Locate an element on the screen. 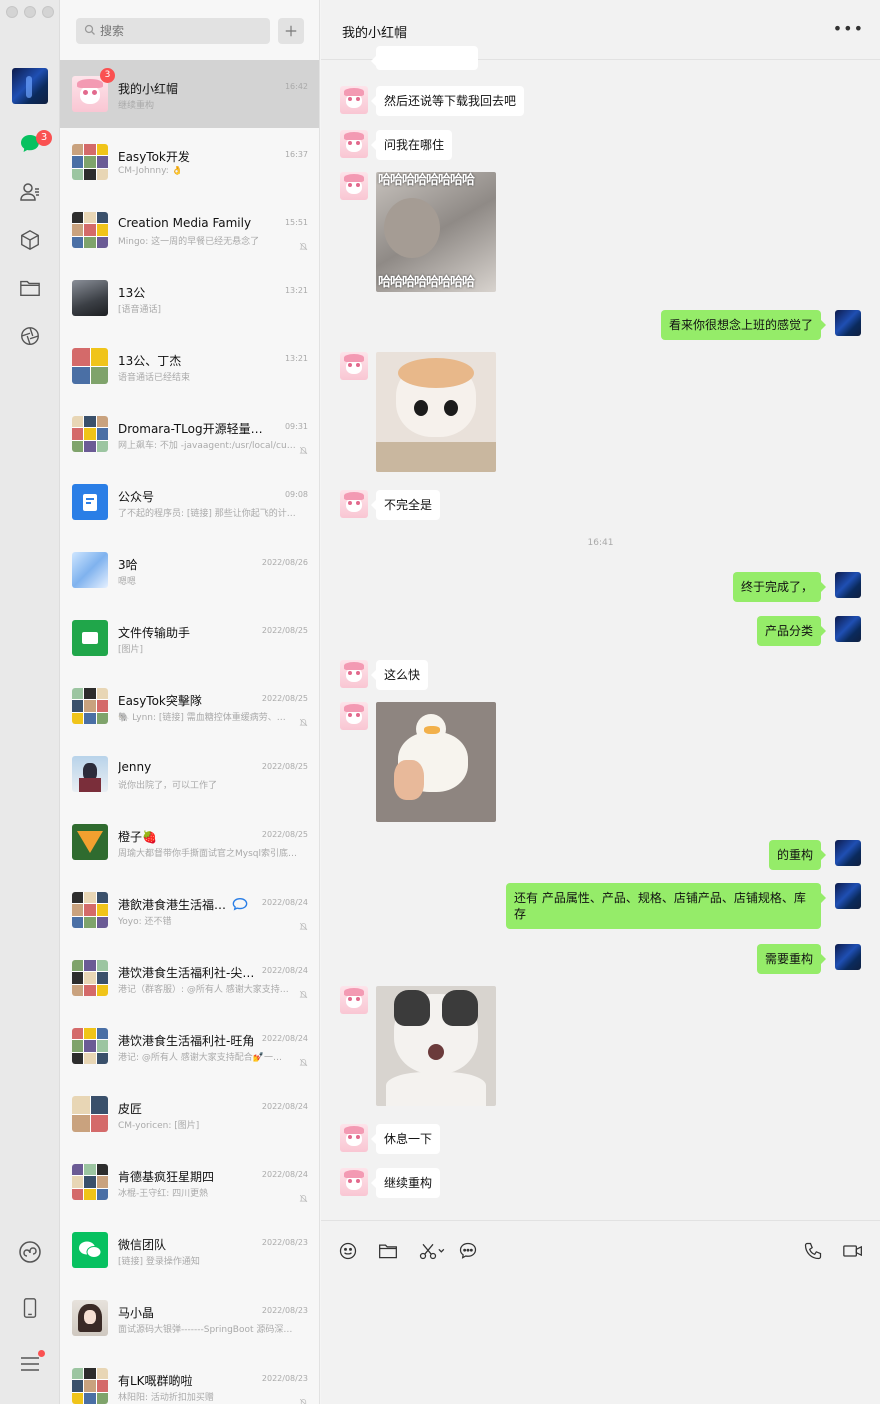 The image size is (880, 1404). chat-history-icon is located at coordinates (468, 1251).